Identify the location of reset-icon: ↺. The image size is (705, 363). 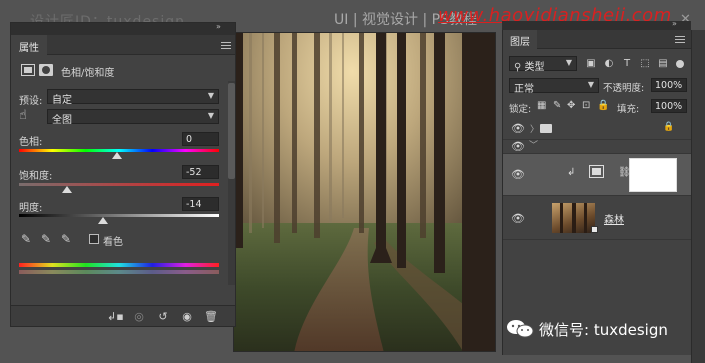
(163, 316).